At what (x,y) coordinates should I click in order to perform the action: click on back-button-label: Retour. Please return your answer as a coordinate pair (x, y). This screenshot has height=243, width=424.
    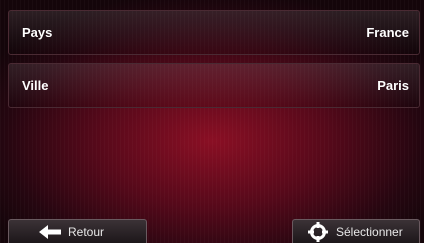
    Looking at the image, I should click on (86, 231).